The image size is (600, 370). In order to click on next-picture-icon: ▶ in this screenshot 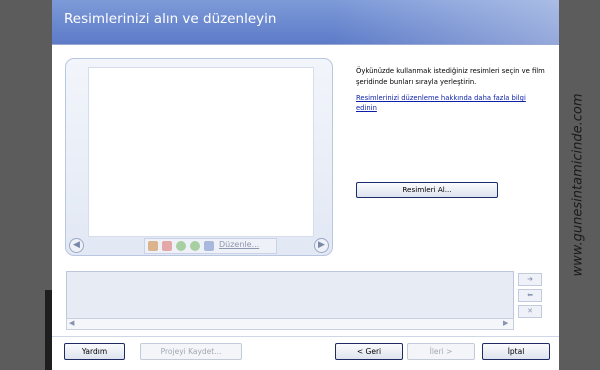, I will do `click(321, 245)`.